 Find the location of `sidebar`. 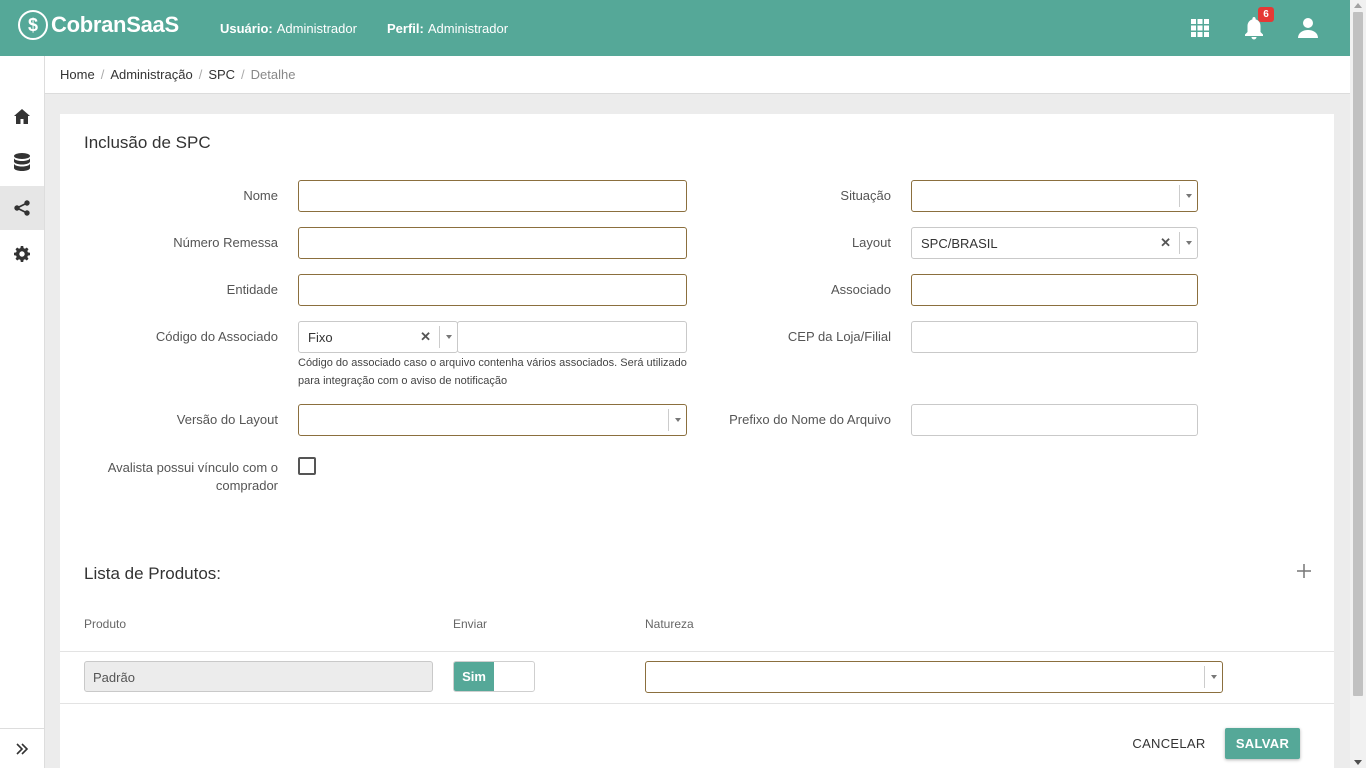

sidebar is located at coordinates (22, 412).